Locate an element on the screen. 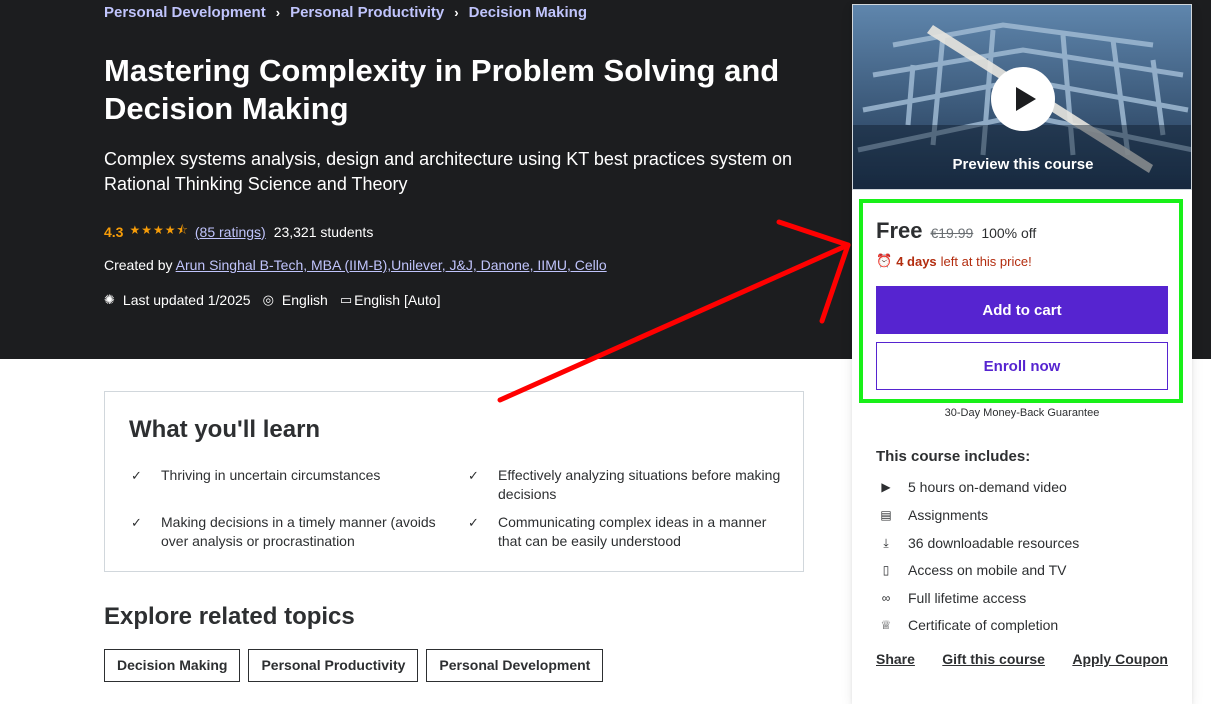 The width and height of the screenshot is (1211, 704). include-text: Certificate of completion is located at coordinates (983, 625).